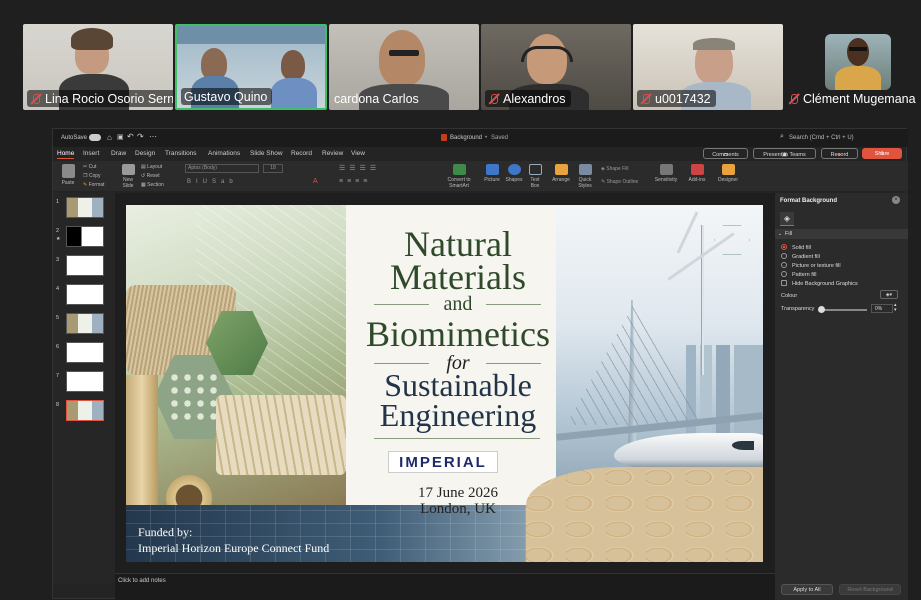 This screenshot has width=921, height=600. What do you see at coordinates (89, 167) in the screenshot?
I see `cut-button: ✂ Cut` at bounding box center [89, 167].